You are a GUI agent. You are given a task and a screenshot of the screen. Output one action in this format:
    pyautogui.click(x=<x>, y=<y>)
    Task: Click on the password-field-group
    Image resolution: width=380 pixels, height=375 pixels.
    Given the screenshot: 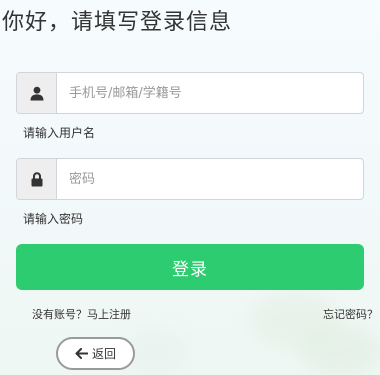 What is the action you would take?
    pyautogui.click(x=190, y=179)
    